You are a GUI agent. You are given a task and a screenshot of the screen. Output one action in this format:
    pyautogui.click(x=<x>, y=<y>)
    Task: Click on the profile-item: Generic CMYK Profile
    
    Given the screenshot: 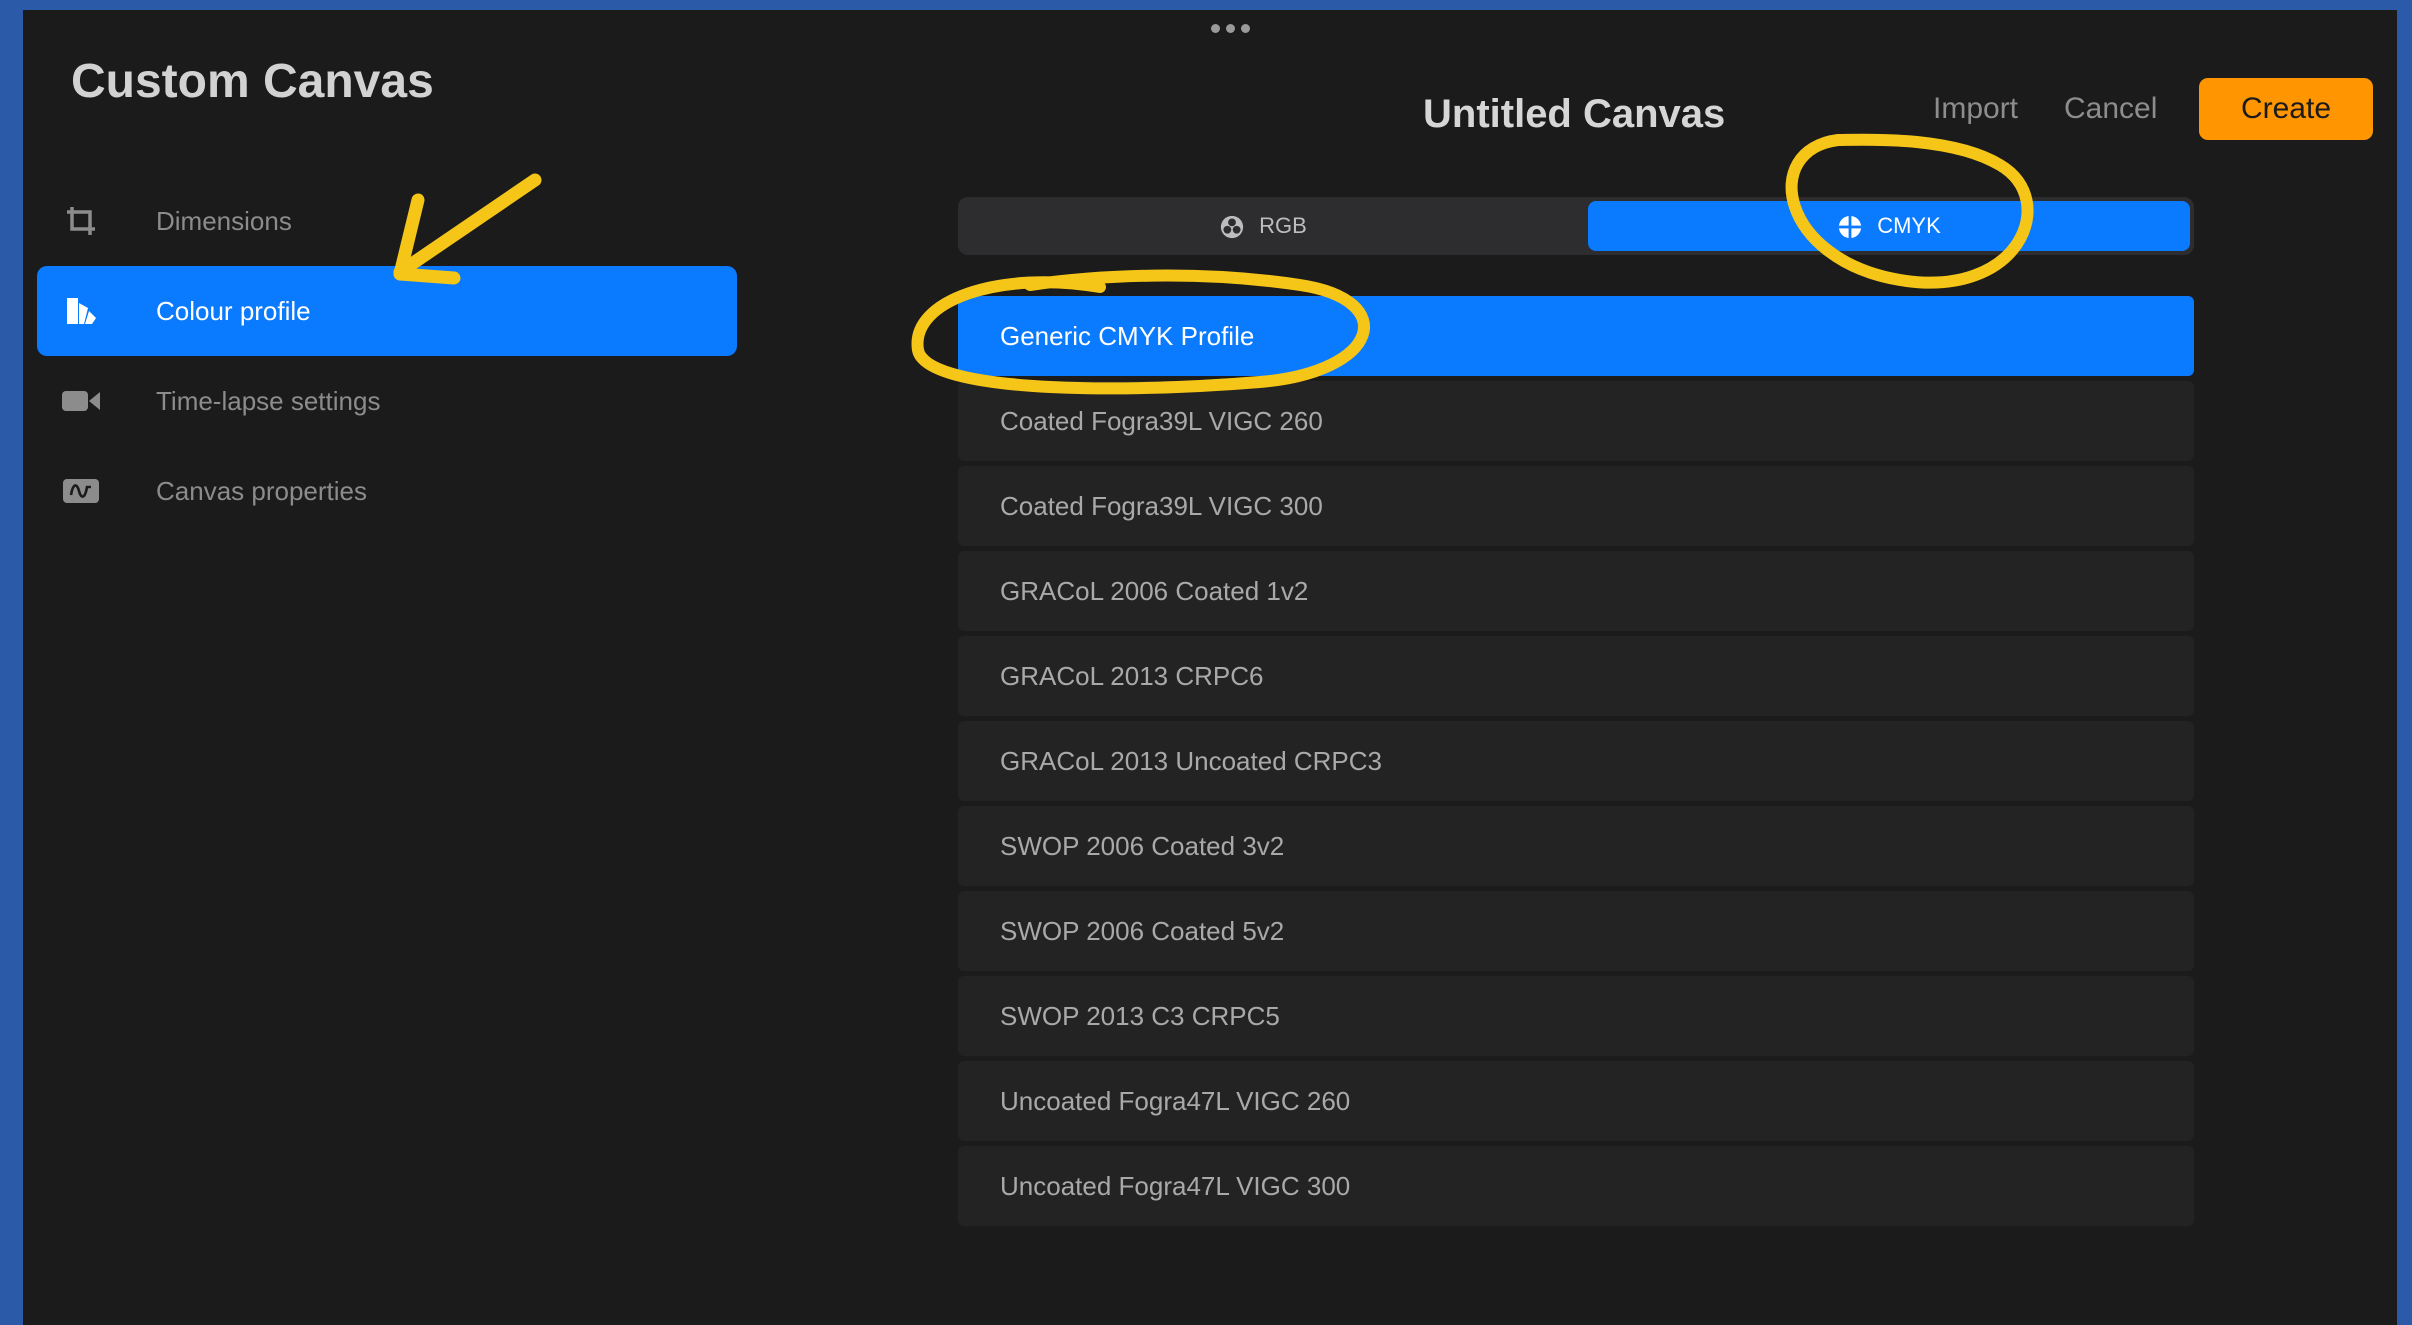 What is the action you would take?
    pyautogui.click(x=1576, y=336)
    